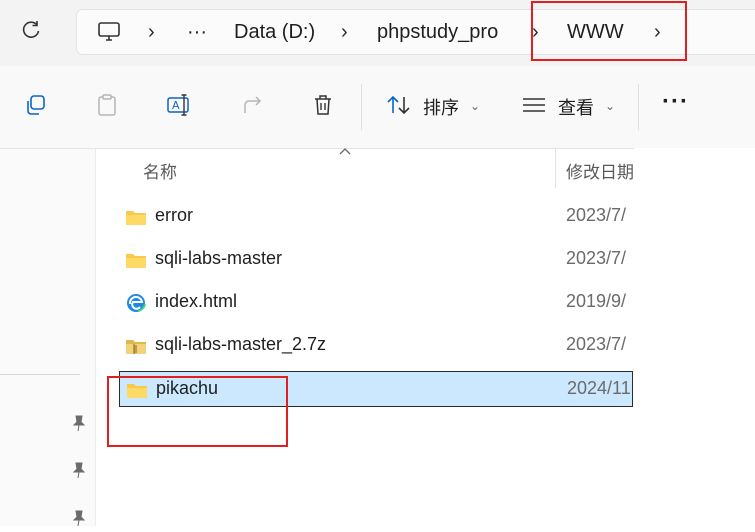 This screenshot has width=755, height=532. What do you see at coordinates (609, 31) in the screenshot?
I see `highlight-box-www` at bounding box center [609, 31].